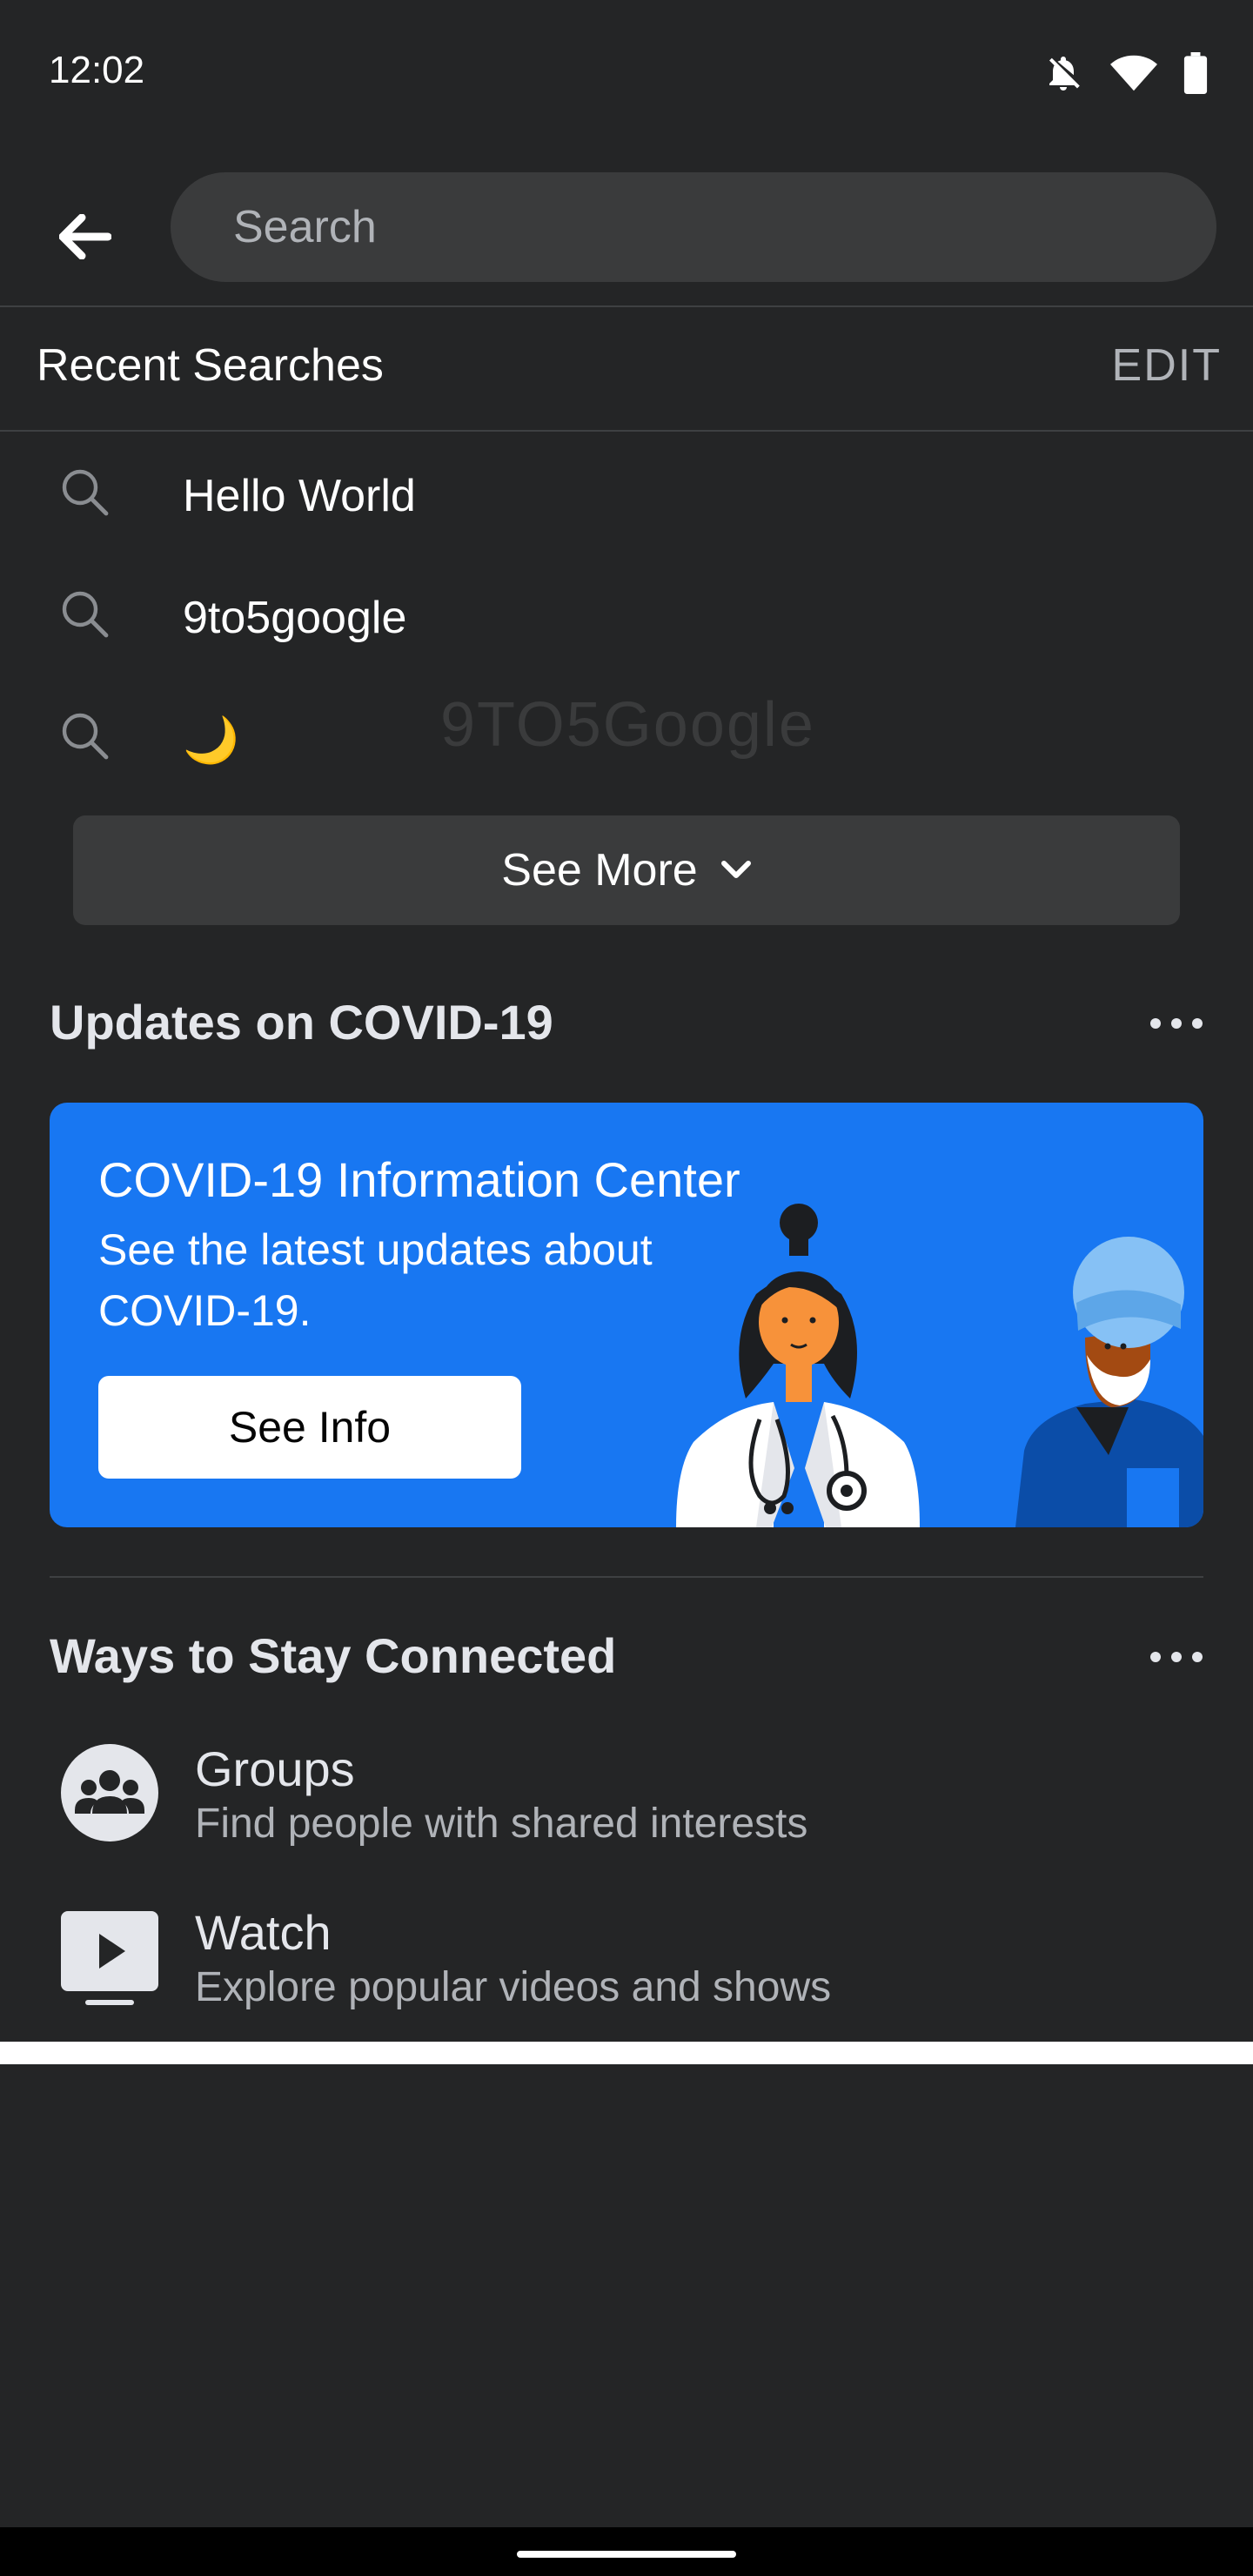  Describe the element at coordinates (599, 871) in the screenshot. I see `see-more-label: See More` at that location.